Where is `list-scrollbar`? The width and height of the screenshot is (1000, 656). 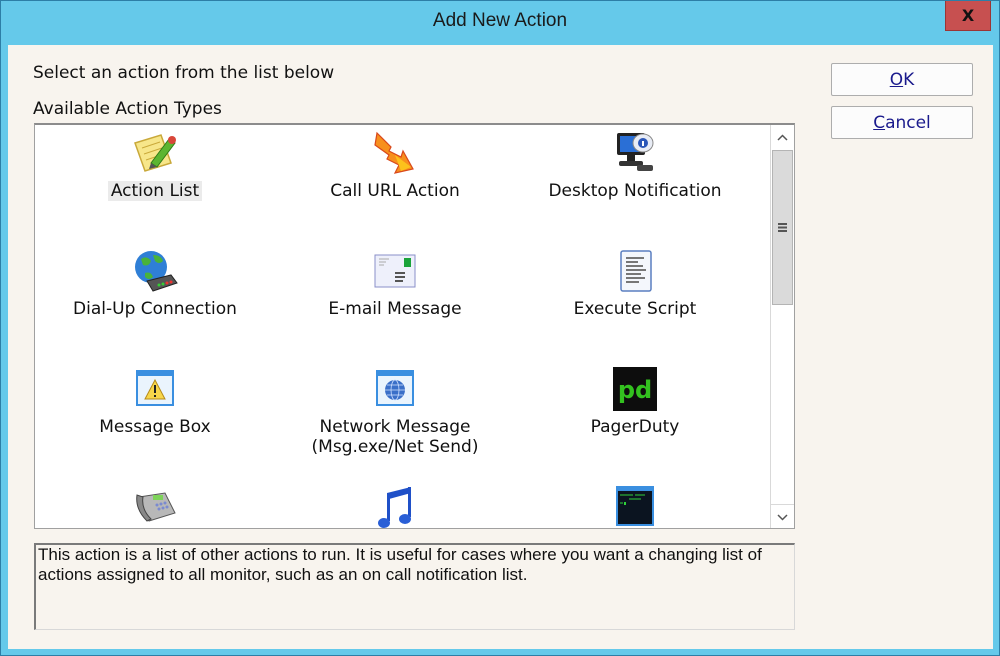 list-scrollbar is located at coordinates (782, 326).